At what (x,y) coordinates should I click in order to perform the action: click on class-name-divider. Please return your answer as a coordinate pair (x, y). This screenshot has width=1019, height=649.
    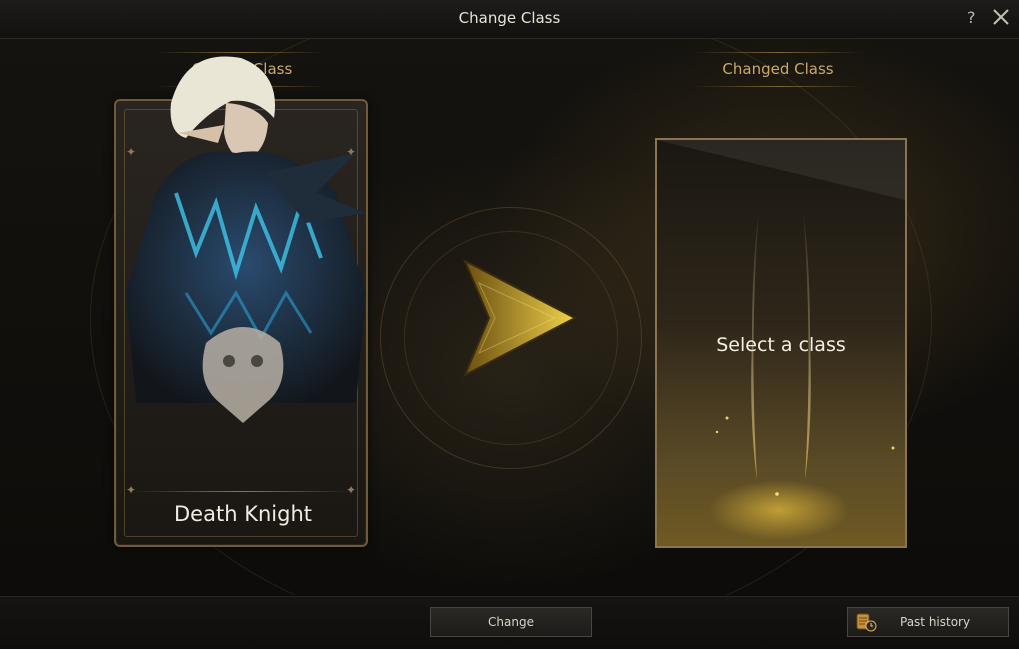
    Looking at the image, I should click on (243, 491).